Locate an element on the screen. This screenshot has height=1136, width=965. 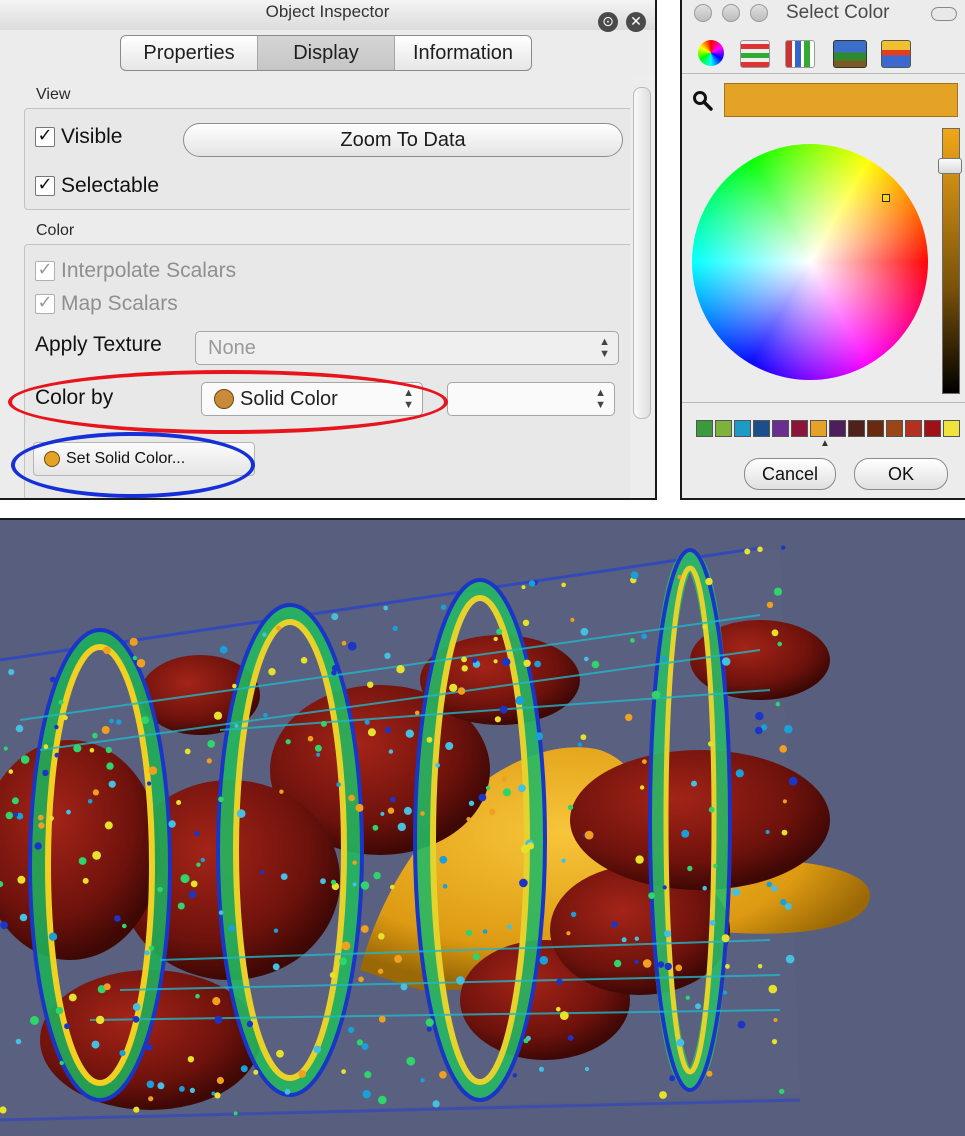
search-icon is located at coordinates (703, 101).